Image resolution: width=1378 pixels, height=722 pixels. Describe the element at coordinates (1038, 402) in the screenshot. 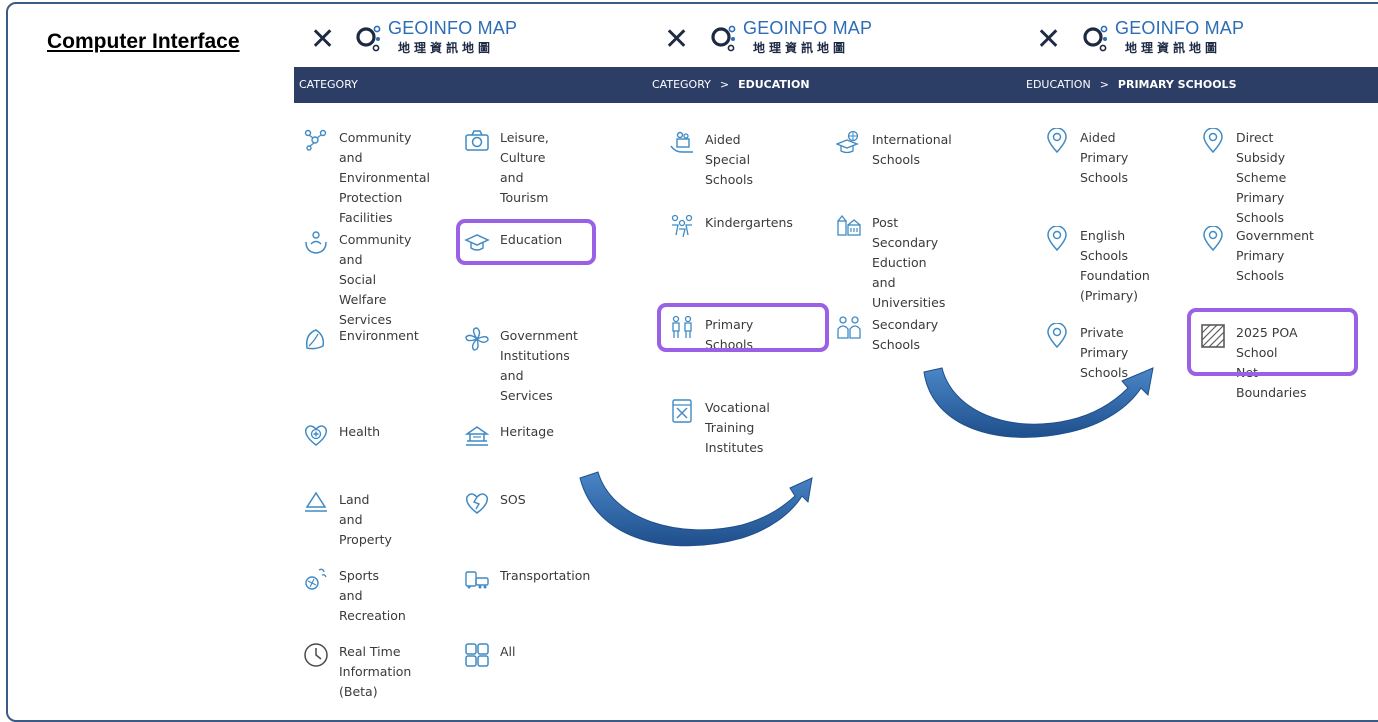

I see `arrow-to-primary-panel` at that location.